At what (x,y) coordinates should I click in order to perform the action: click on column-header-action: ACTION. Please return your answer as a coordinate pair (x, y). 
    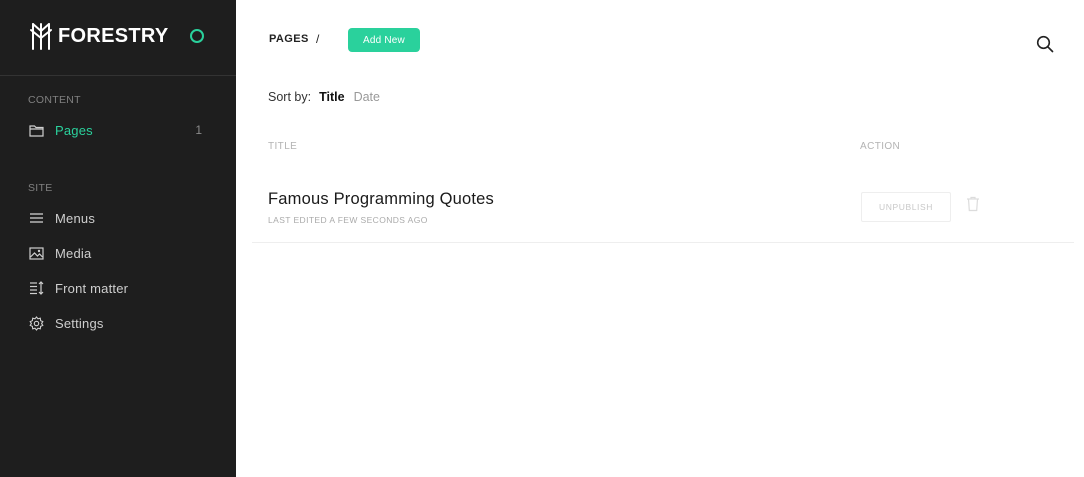
    Looking at the image, I should click on (880, 146).